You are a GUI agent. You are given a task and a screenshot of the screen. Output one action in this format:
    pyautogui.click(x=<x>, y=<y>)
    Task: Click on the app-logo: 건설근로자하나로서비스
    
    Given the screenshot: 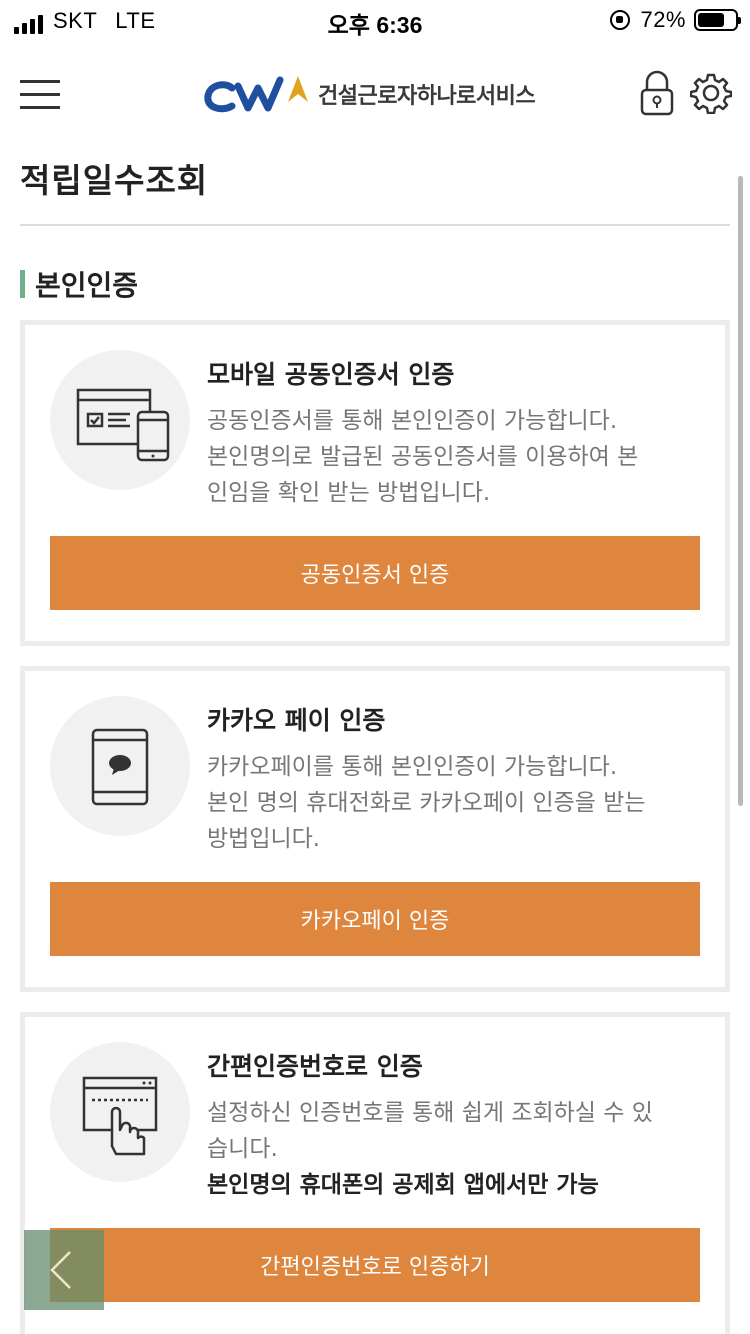 What is the action you would take?
    pyautogui.click(x=370, y=94)
    